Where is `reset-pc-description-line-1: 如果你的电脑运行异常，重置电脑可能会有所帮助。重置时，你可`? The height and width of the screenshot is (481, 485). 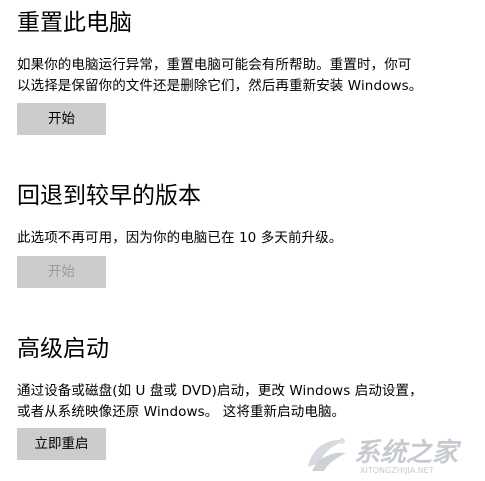
reset-pc-description-line-1: 如果你的电脑运行异常，重置电脑可能会有所帮助。重置时，你可 is located at coordinates (214, 65).